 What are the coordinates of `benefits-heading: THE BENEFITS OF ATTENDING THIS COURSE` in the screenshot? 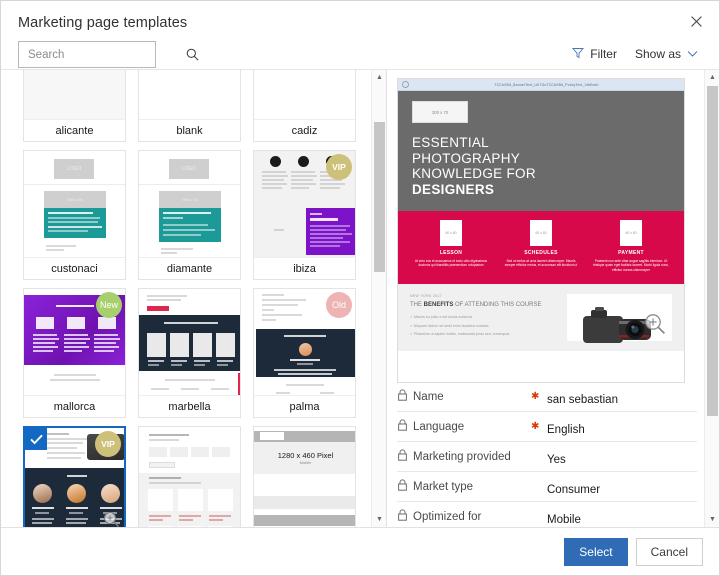 It's located at (476, 305).